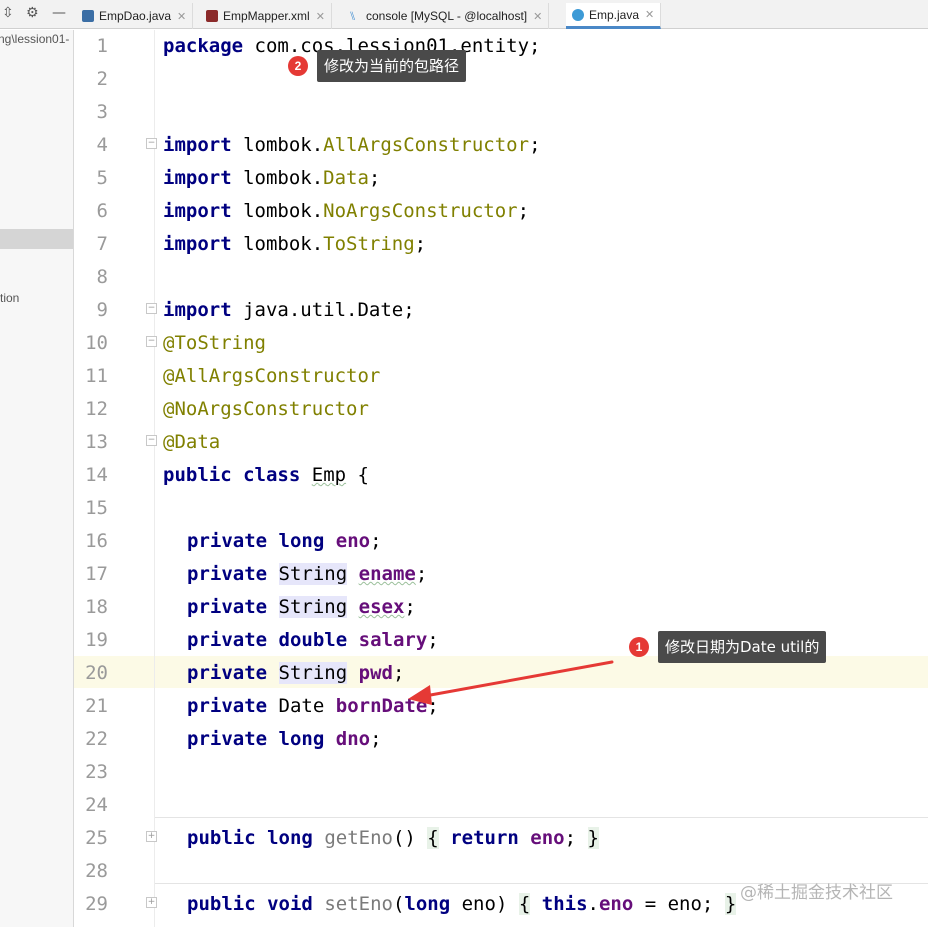 The width and height of the screenshot is (928, 927). What do you see at coordinates (816, 893) in the screenshot?
I see `watermark: @稀土掘金技术社区` at bounding box center [816, 893].